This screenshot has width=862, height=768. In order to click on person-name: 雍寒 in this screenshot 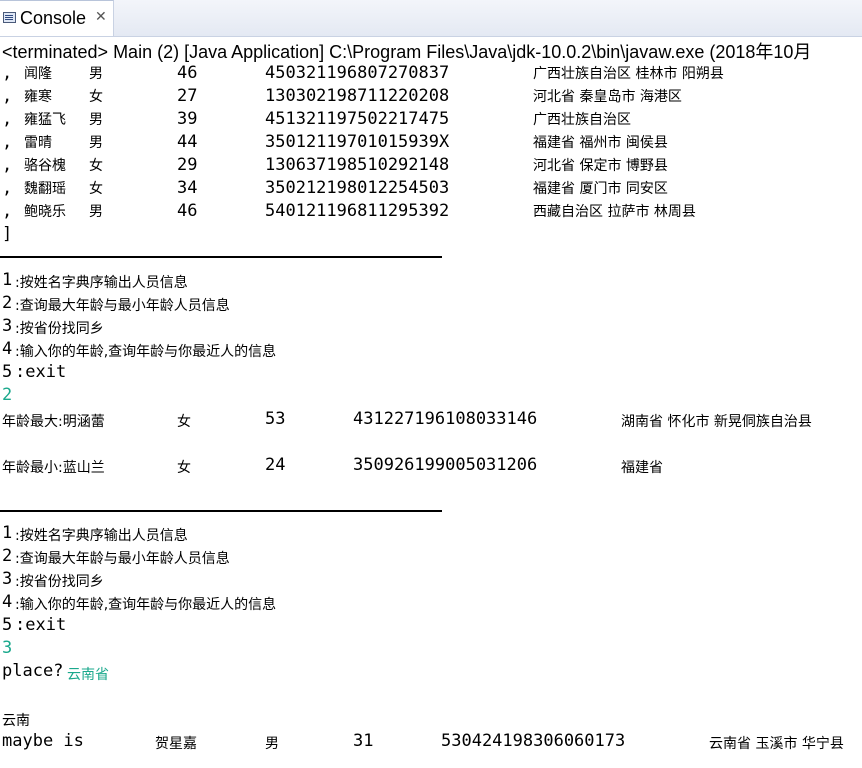, I will do `click(38, 97)`.